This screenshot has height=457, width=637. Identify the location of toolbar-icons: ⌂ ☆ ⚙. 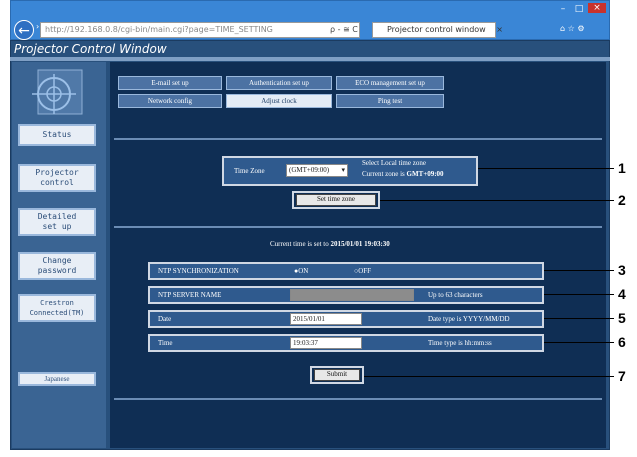
(572, 28).